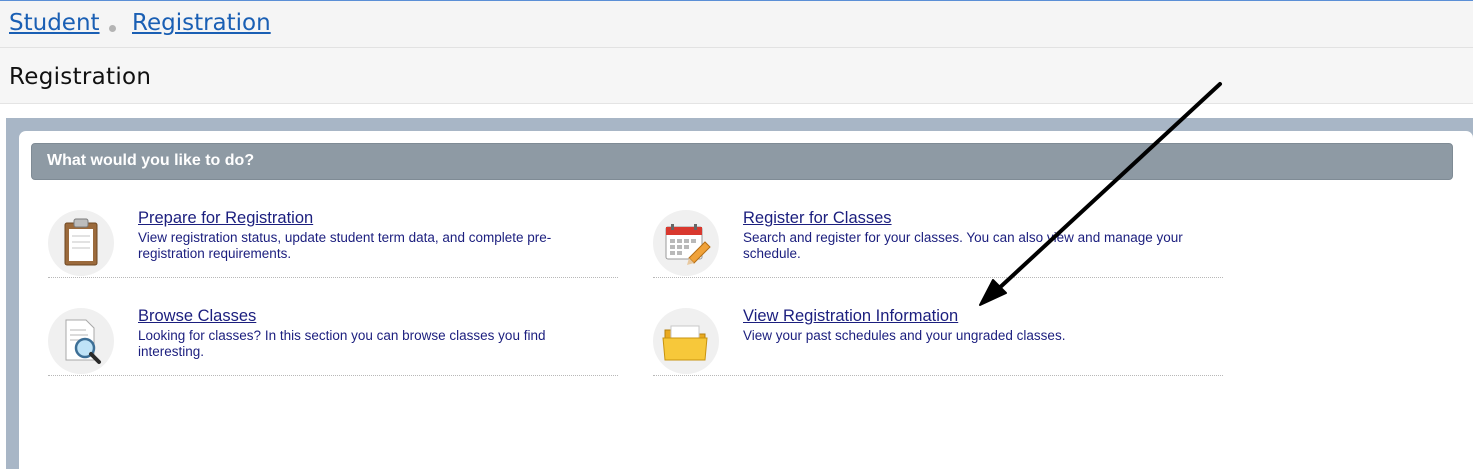 This screenshot has height=469, width=1473. Describe the element at coordinates (736, 24) in the screenshot. I see `breadcrumb: Student Registration` at that location.